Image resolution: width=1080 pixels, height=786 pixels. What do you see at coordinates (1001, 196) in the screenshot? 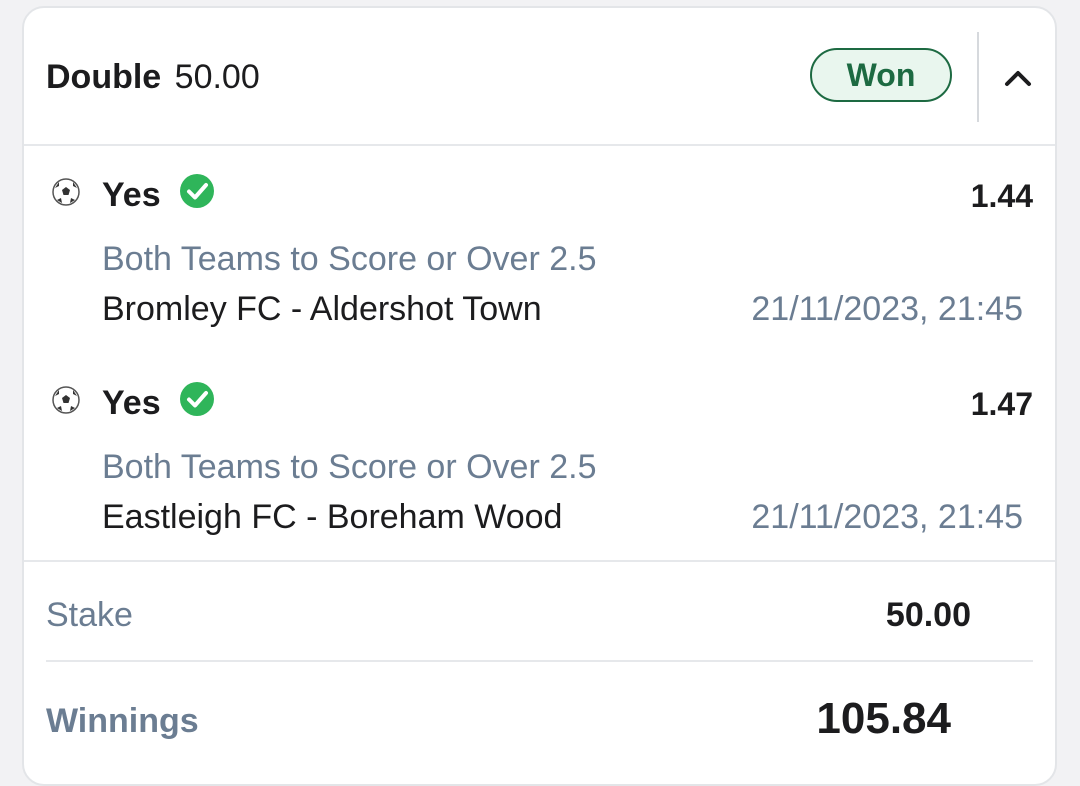
I see `selection-odds: 1.44` at bounding box center [1001, 196].